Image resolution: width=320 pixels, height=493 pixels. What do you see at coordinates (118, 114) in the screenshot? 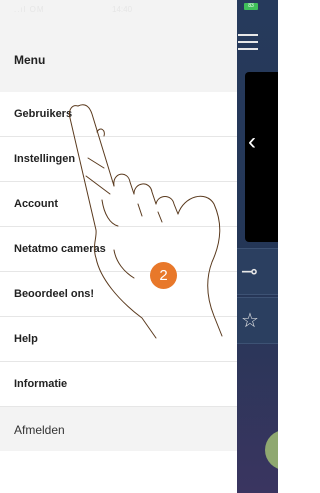
I see `menu-item-gebruikers: Gebruikers` at bounding box center [118, 114].